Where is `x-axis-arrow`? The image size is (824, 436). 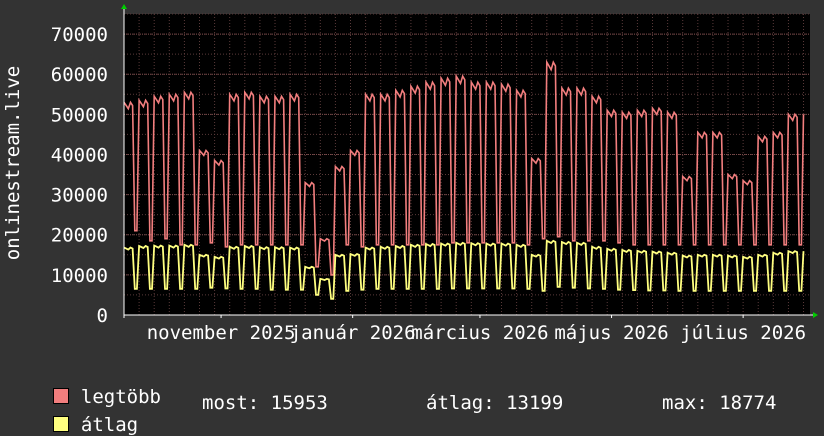 x-axis-arrow is located at coordinates (815, 315).